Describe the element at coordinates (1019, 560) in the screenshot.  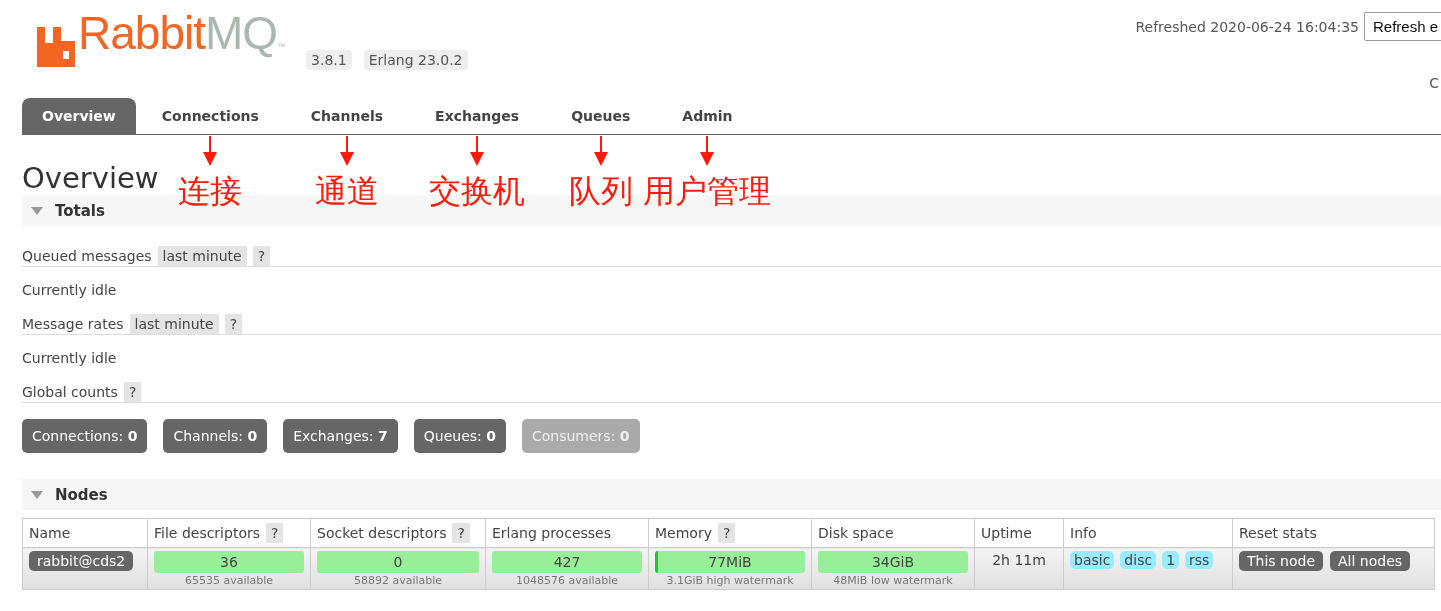
I see `uptime-value: 2h 11m` at that location.